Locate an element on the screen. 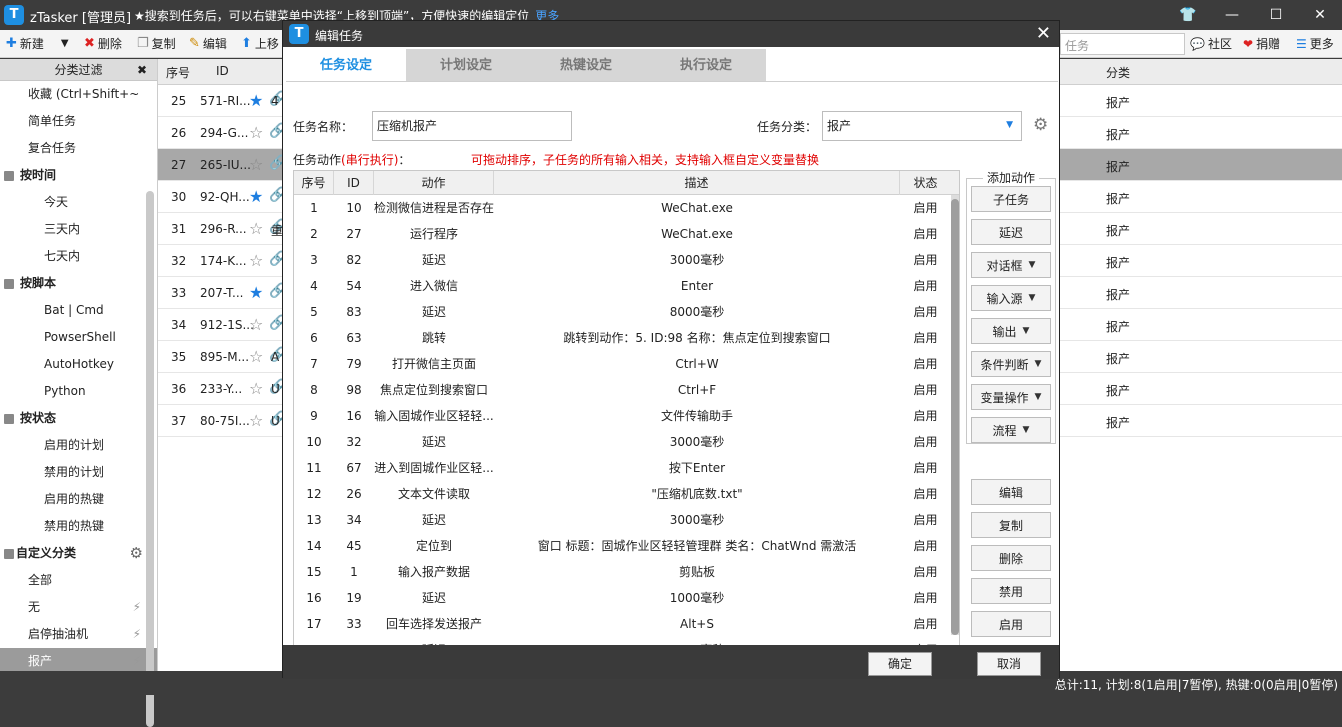 The width and height of the screenshot is (1342, 727). edit-action-button: 禁用 is located at coordinates (1011, 591).